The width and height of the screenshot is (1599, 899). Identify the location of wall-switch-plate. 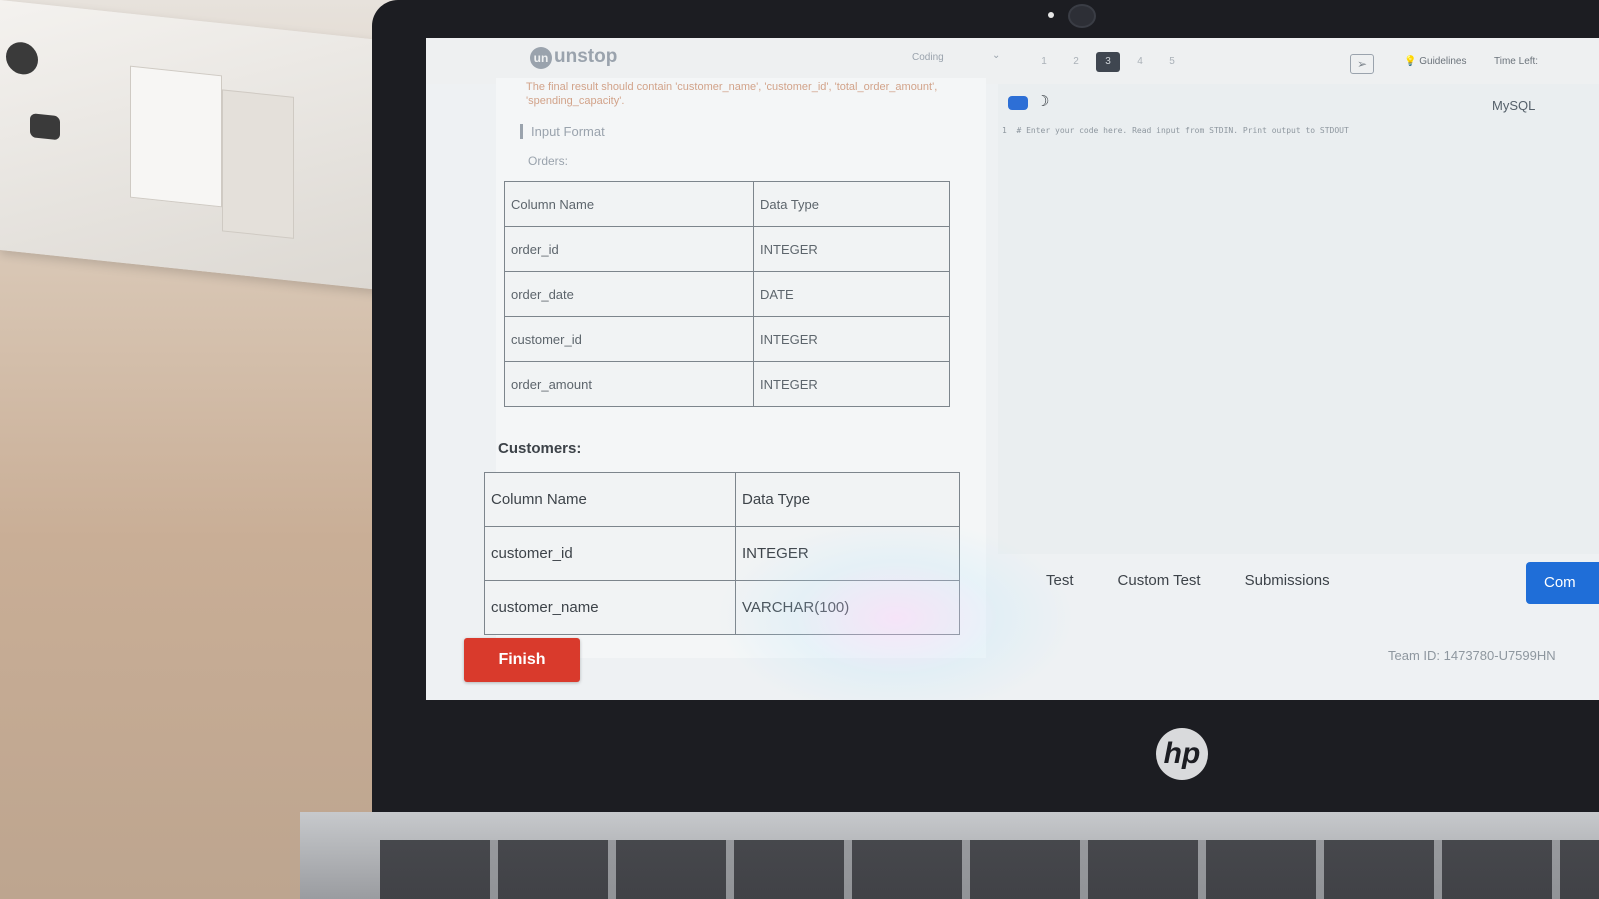
(190, 145).